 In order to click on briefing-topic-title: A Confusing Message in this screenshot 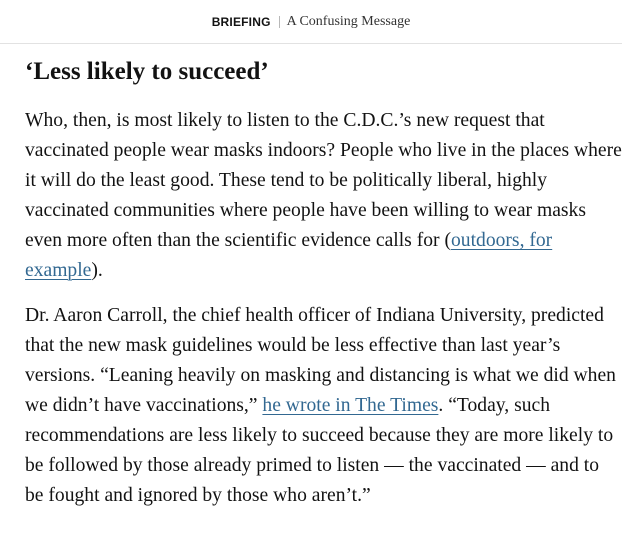, I will do `click(348, 21)`.